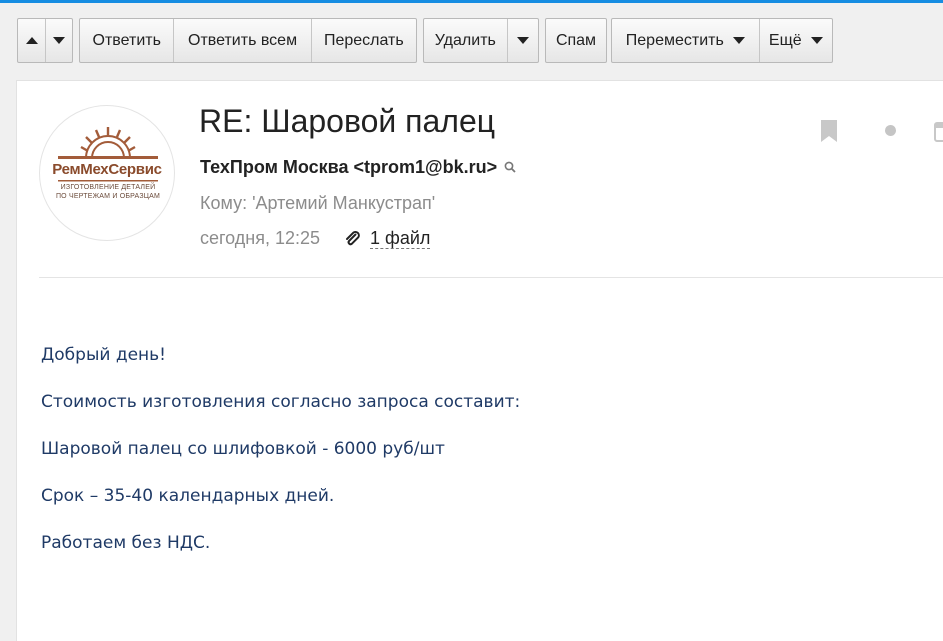 This screenshot has width=943, height=641. I want to click on message-subject: RE: Шаровой палец, so click(347, 121).